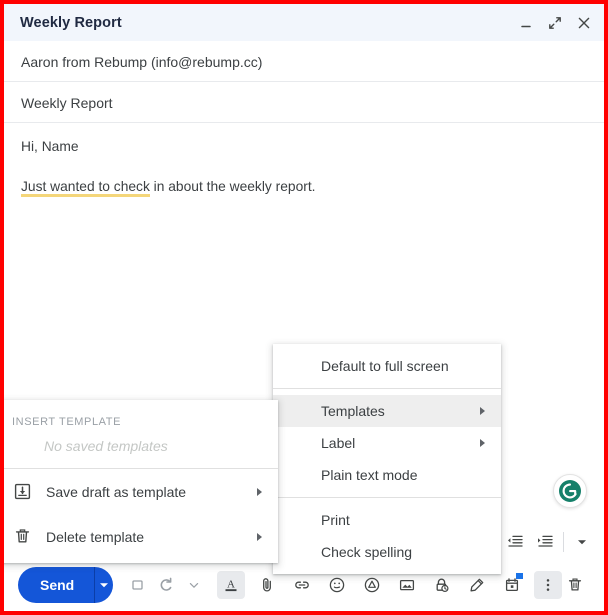  I want to click on window-controls, so click(555, 23).